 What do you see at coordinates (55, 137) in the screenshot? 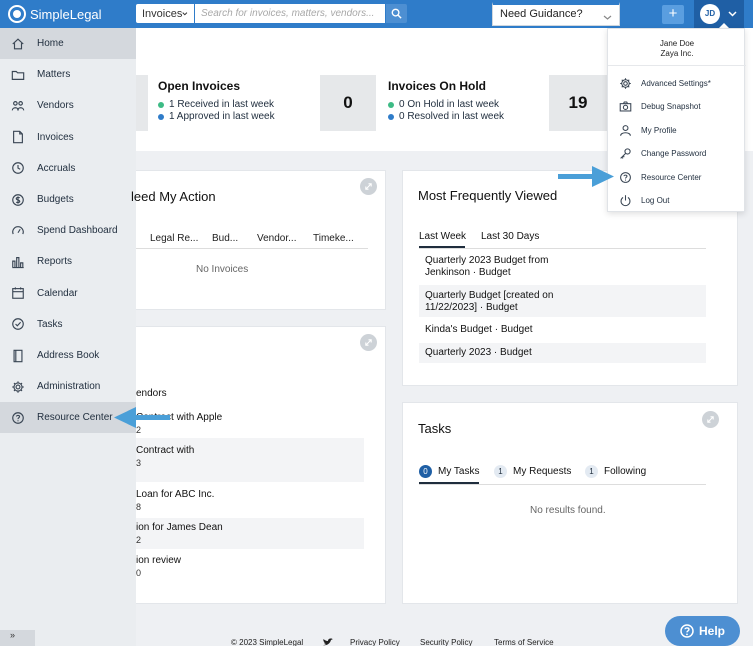
I see `sidebar-item-label: Invoices` at bounding box center [55, 137].